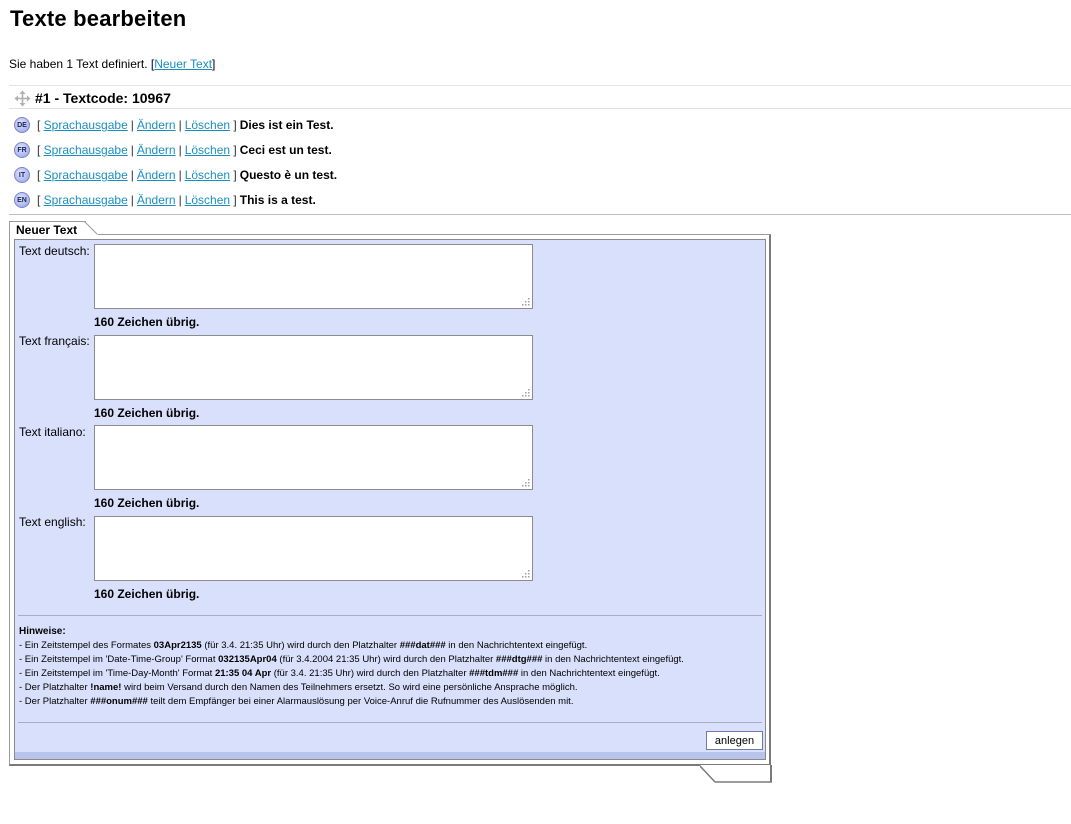 This screenshot has width=1071, height=824. What do you see at coordinates (390, 722) in the screenshot?
I see `footer-divider` at bounding box center [390, 722].